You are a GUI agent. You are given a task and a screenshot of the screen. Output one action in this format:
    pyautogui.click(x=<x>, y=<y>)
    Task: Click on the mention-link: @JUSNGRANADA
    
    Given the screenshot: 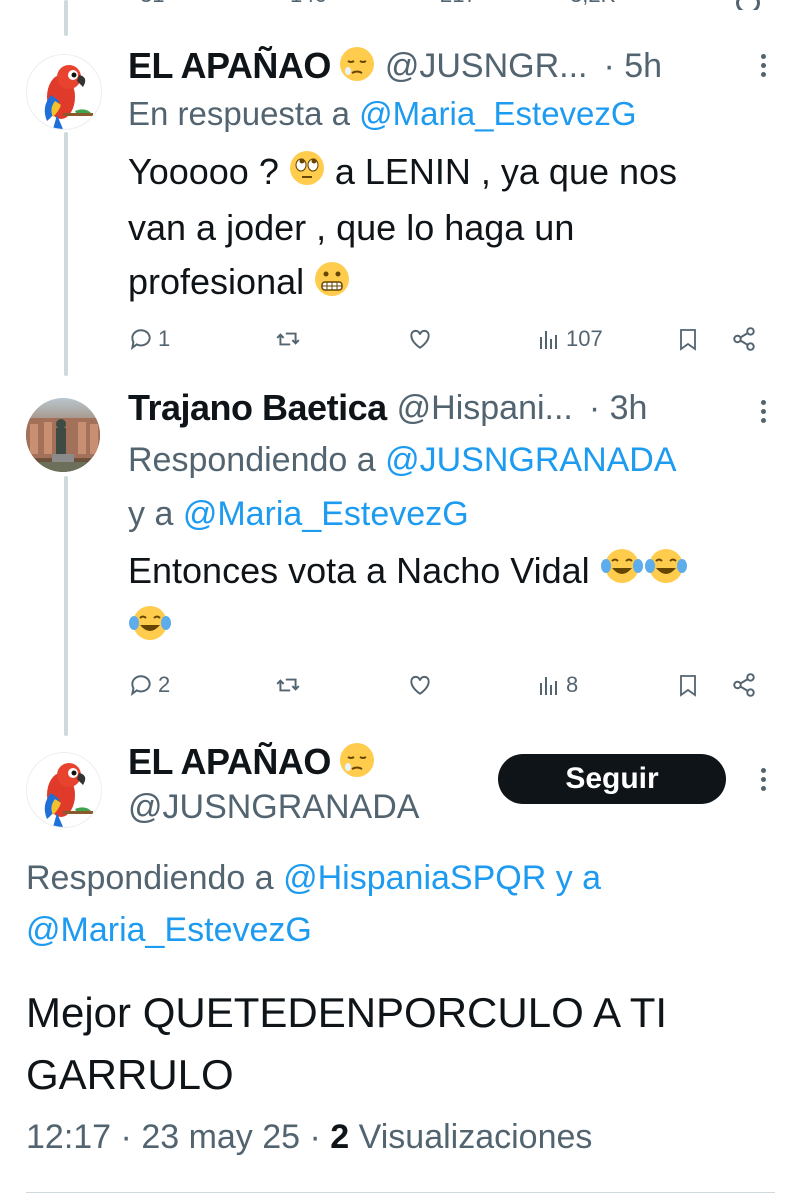 What is the action you would take?
    pyautogui.click(x=530, y=460)
    